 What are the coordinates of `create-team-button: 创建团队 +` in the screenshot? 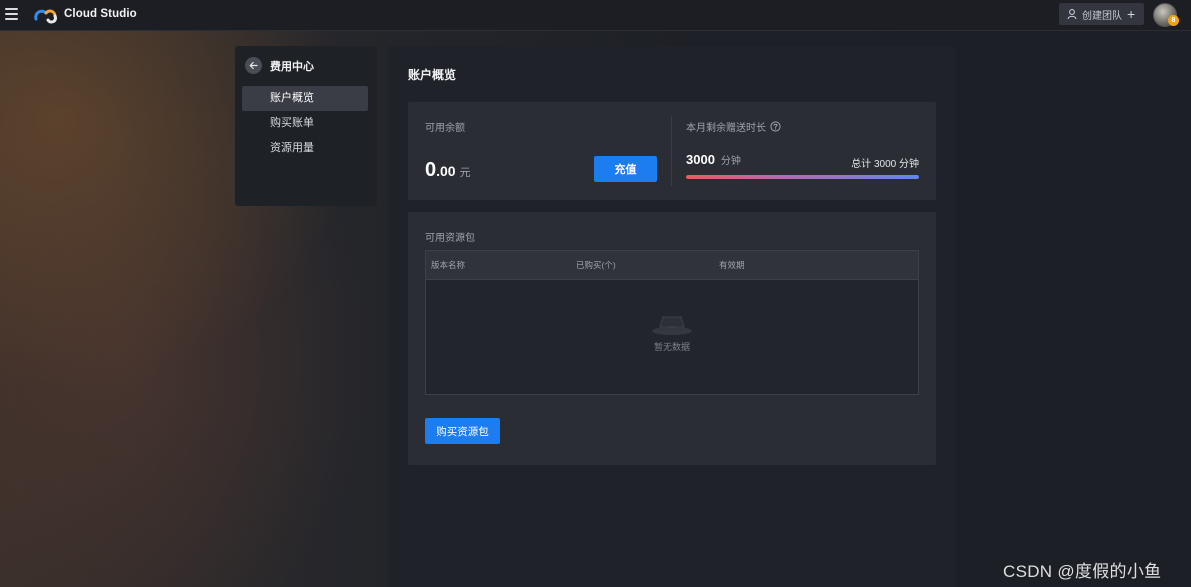 It's located at (1101, 14).